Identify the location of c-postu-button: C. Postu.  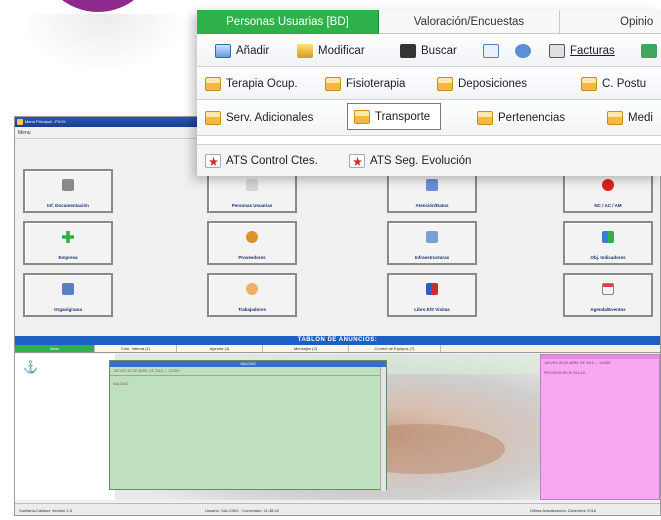
(613, 83).